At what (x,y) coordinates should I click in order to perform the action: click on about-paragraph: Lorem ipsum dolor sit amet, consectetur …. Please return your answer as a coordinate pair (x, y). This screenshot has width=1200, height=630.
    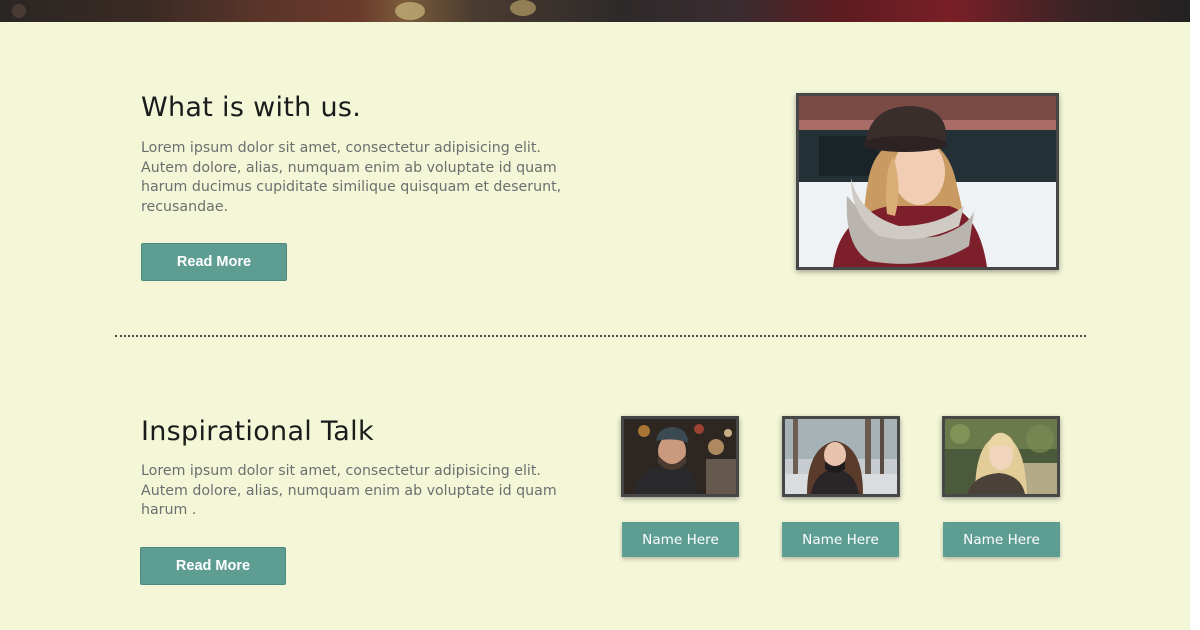
    Looking at the image, I should click on (351, 177).